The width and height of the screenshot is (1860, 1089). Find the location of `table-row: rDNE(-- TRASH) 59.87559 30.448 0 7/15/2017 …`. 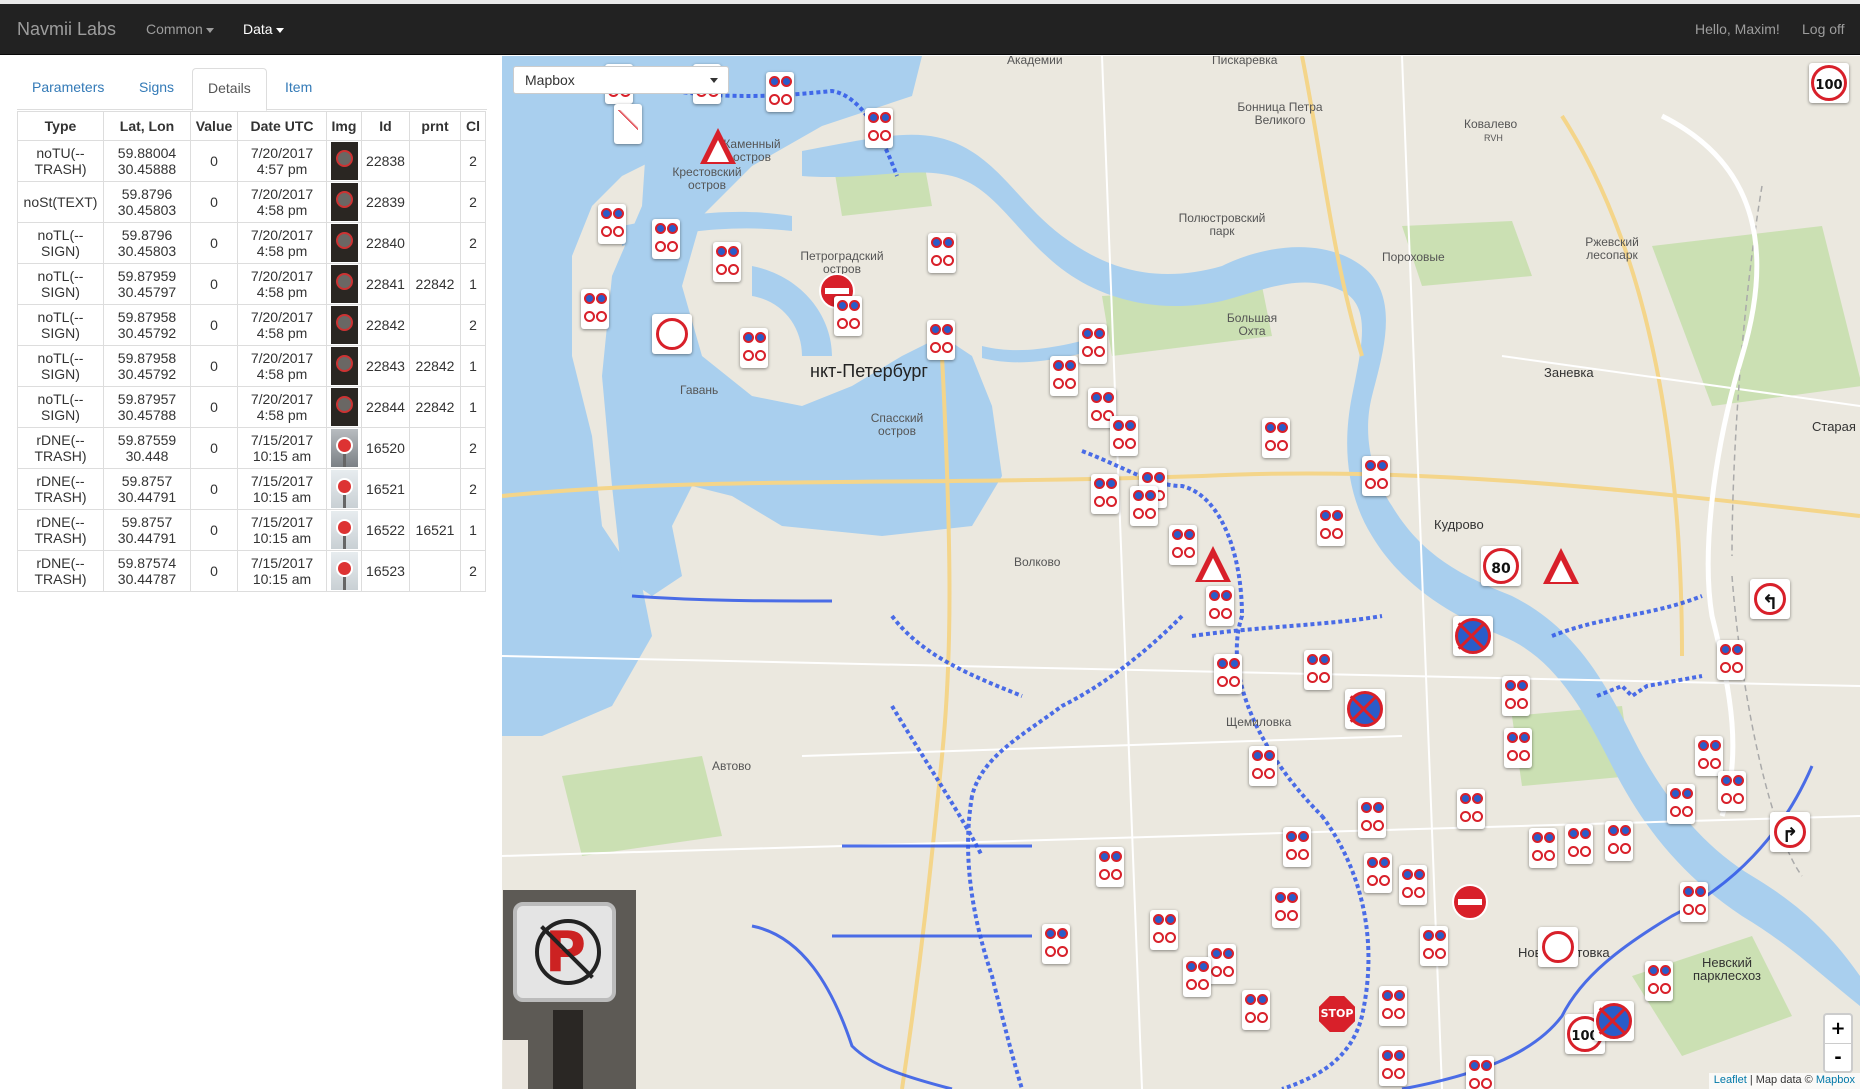

table-row: rDNE(-- TRASH) 59.87559 30.448 0 7/15/2017 … is located at coordinates (251, 448).